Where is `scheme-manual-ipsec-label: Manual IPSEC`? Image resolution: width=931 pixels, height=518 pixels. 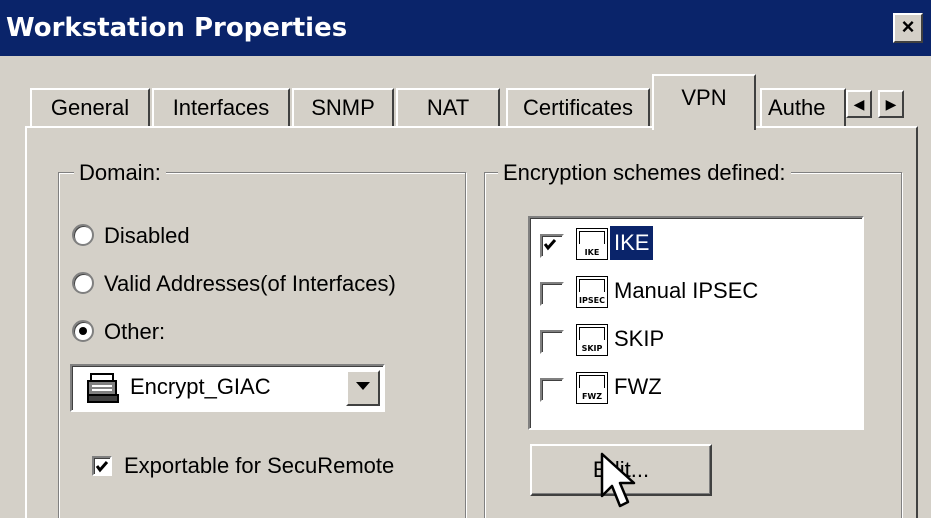 scheme-manual-ipsec-label: Manual IPSEC is located at coordinates (686, 290).